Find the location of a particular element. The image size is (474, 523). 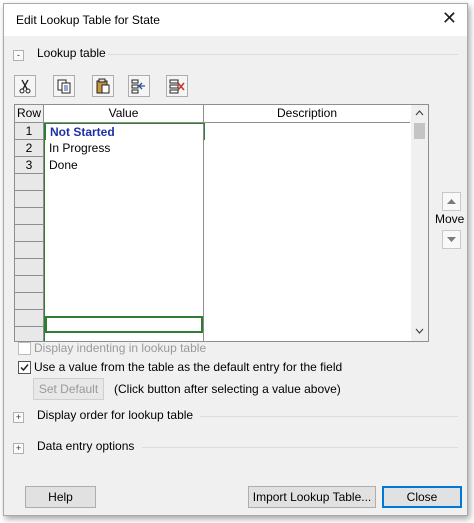

move-down-button is located at coordinates (451, 239).